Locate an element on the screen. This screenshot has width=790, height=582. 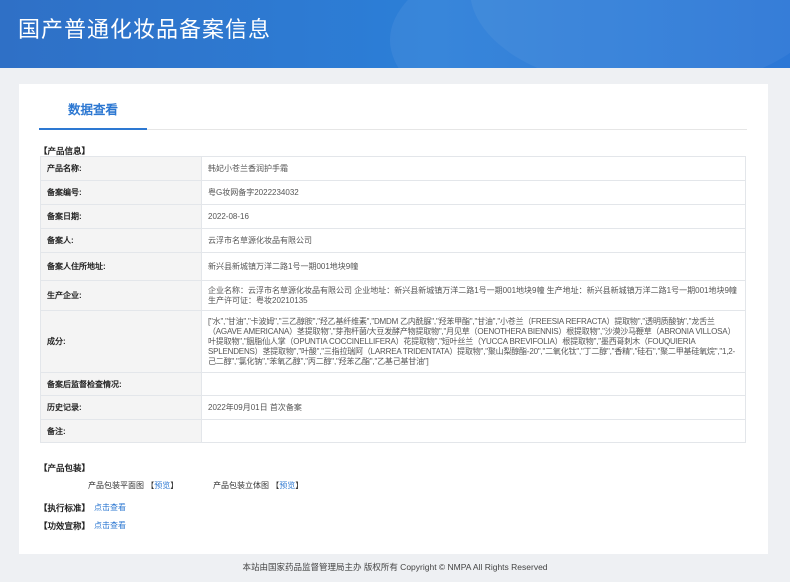
row-key: 备案编号: is located at coordinates (121, 192).